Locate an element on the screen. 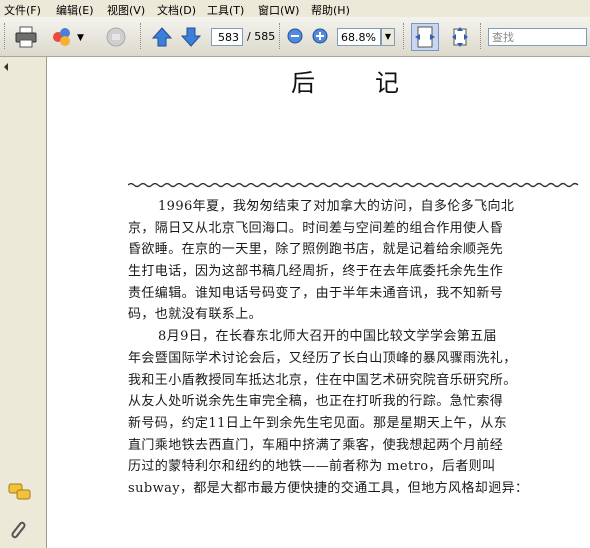 The width and height of the screenshot is (590, 548). text-line: 1996年夏，我匆匆结束了对加拿大的访问，自多伦多飞向北 is located at coordinates (336, 206).